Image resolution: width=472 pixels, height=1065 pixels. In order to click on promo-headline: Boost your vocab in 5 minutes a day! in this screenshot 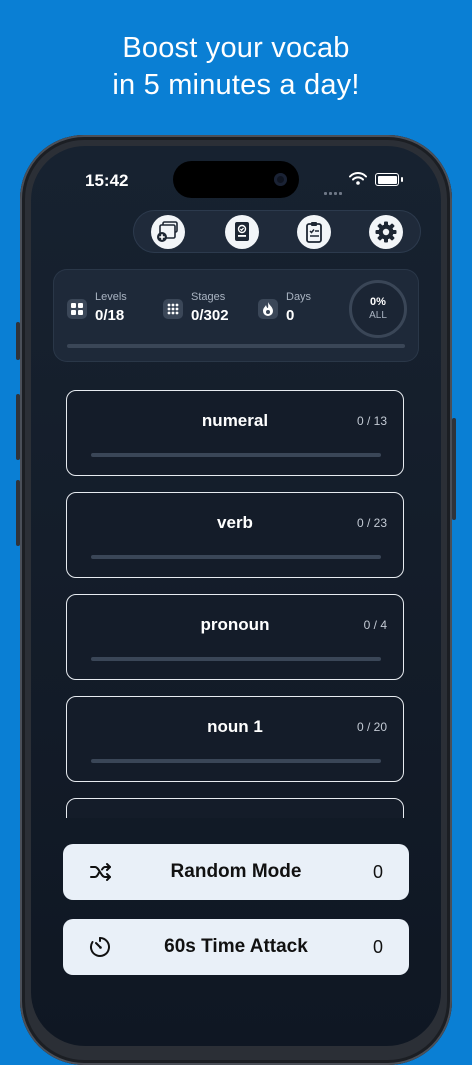, I will do `click(236, 67)`.